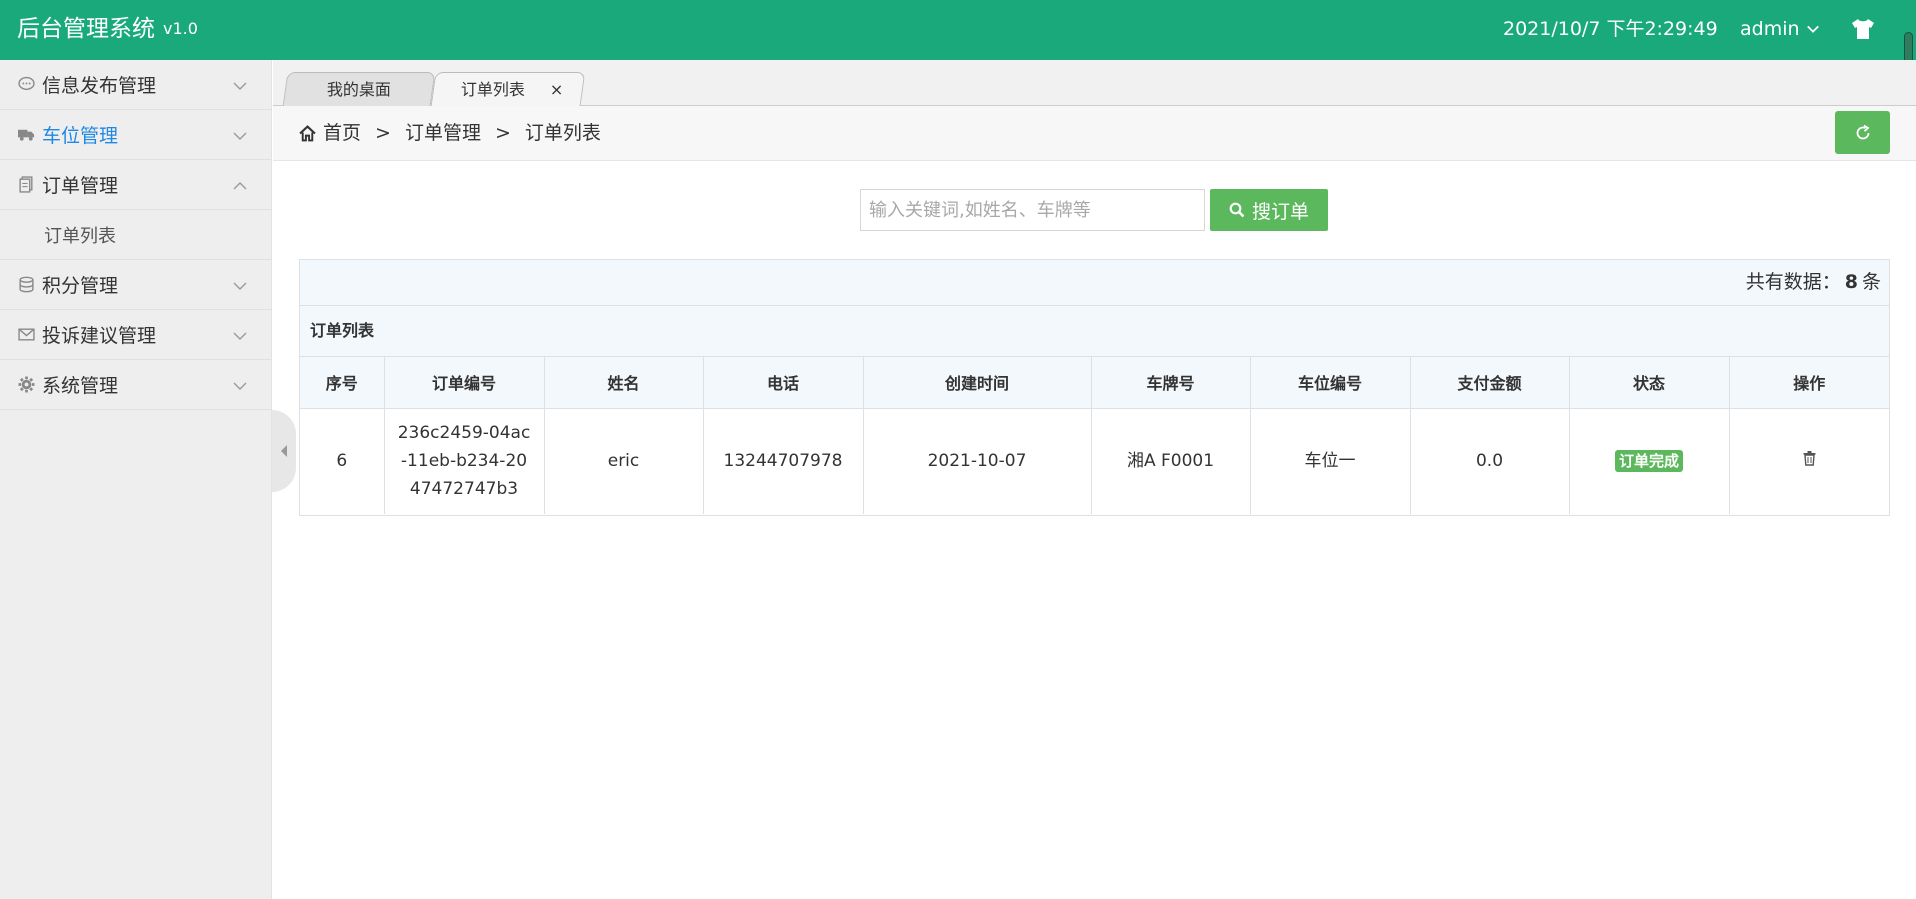  I want to click on cell-action, so click(1809, 461).